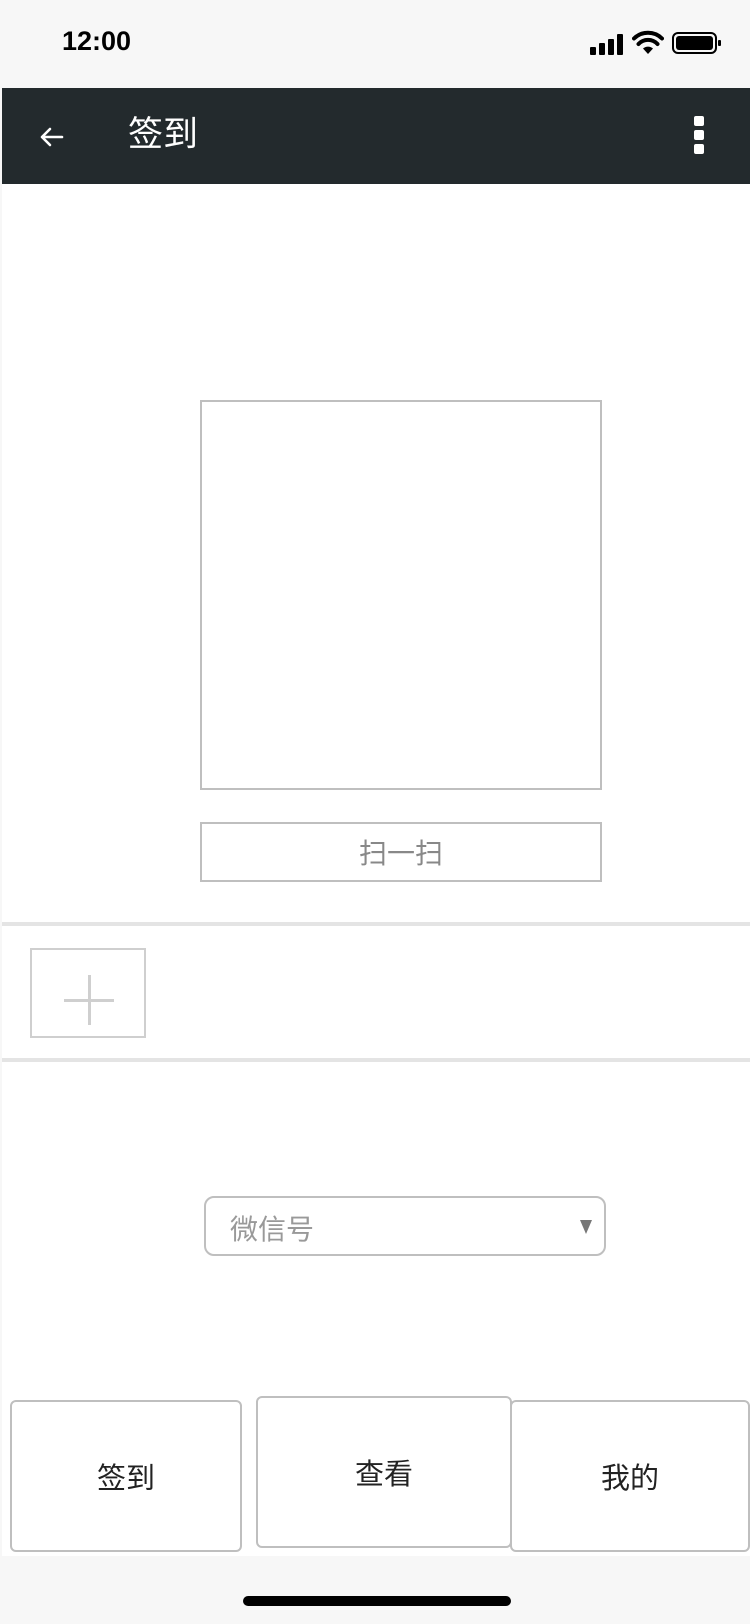  Describe the element at coordinates (401, 852) in the screenshot. I see `scan-button: 扫一扫` at that location.